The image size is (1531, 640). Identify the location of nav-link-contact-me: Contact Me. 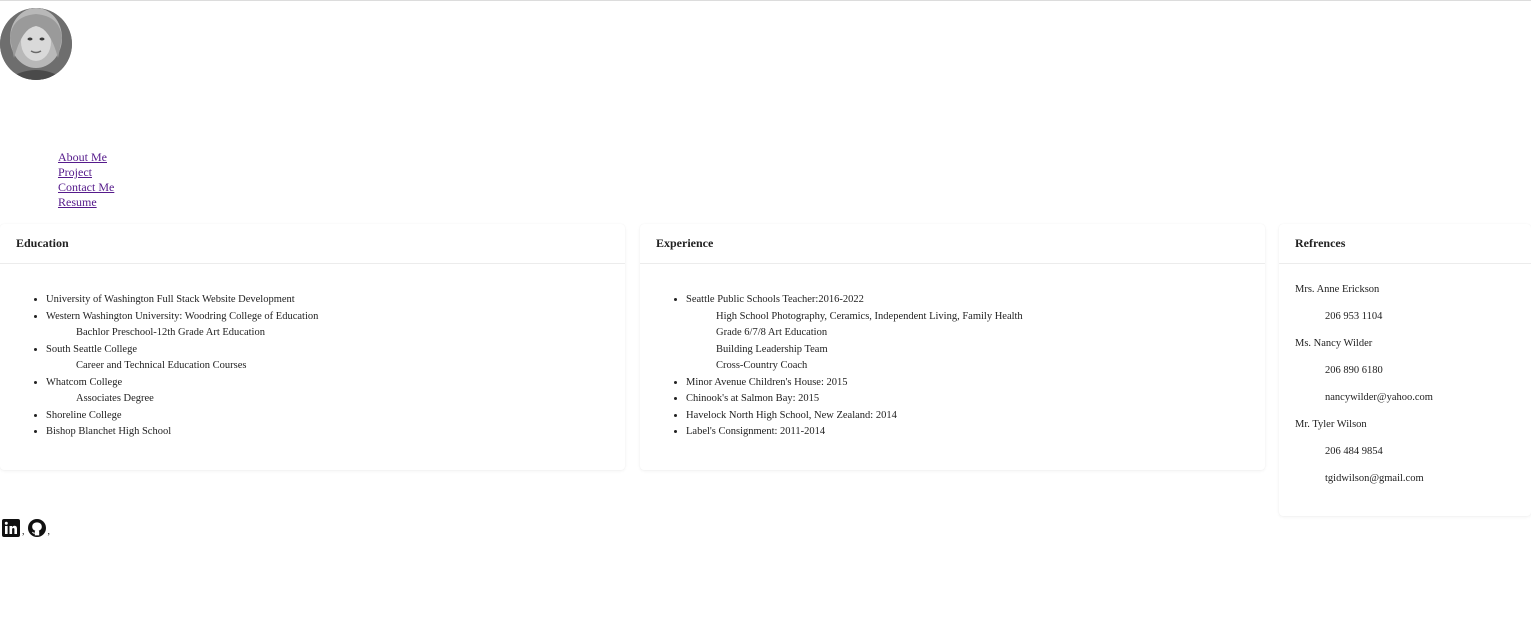
(86, 187).